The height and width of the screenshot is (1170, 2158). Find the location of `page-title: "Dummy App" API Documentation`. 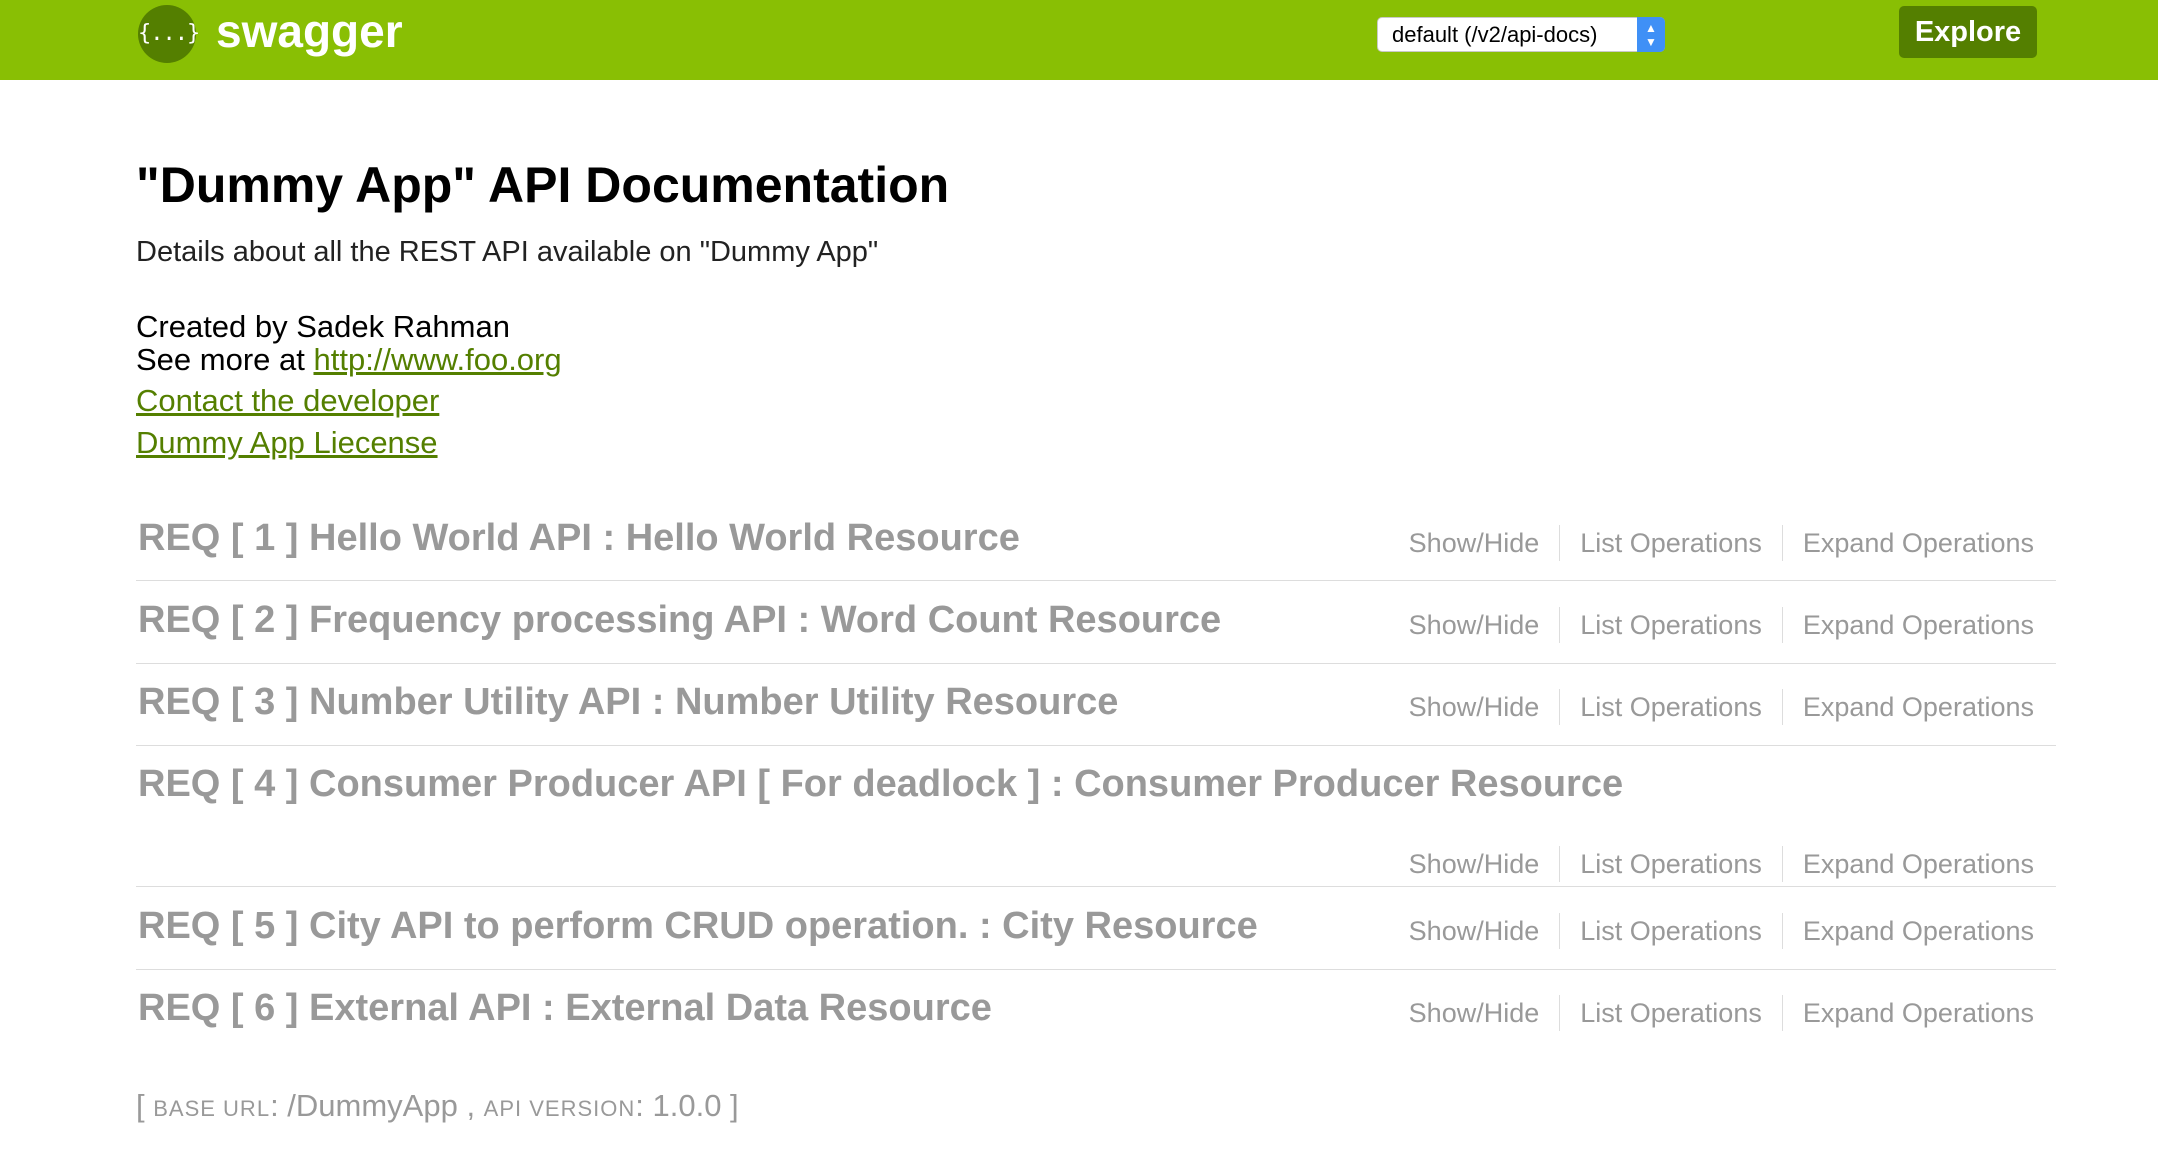

page-title: "Dummy App" API Documentation is located at coordinates (543, 185).